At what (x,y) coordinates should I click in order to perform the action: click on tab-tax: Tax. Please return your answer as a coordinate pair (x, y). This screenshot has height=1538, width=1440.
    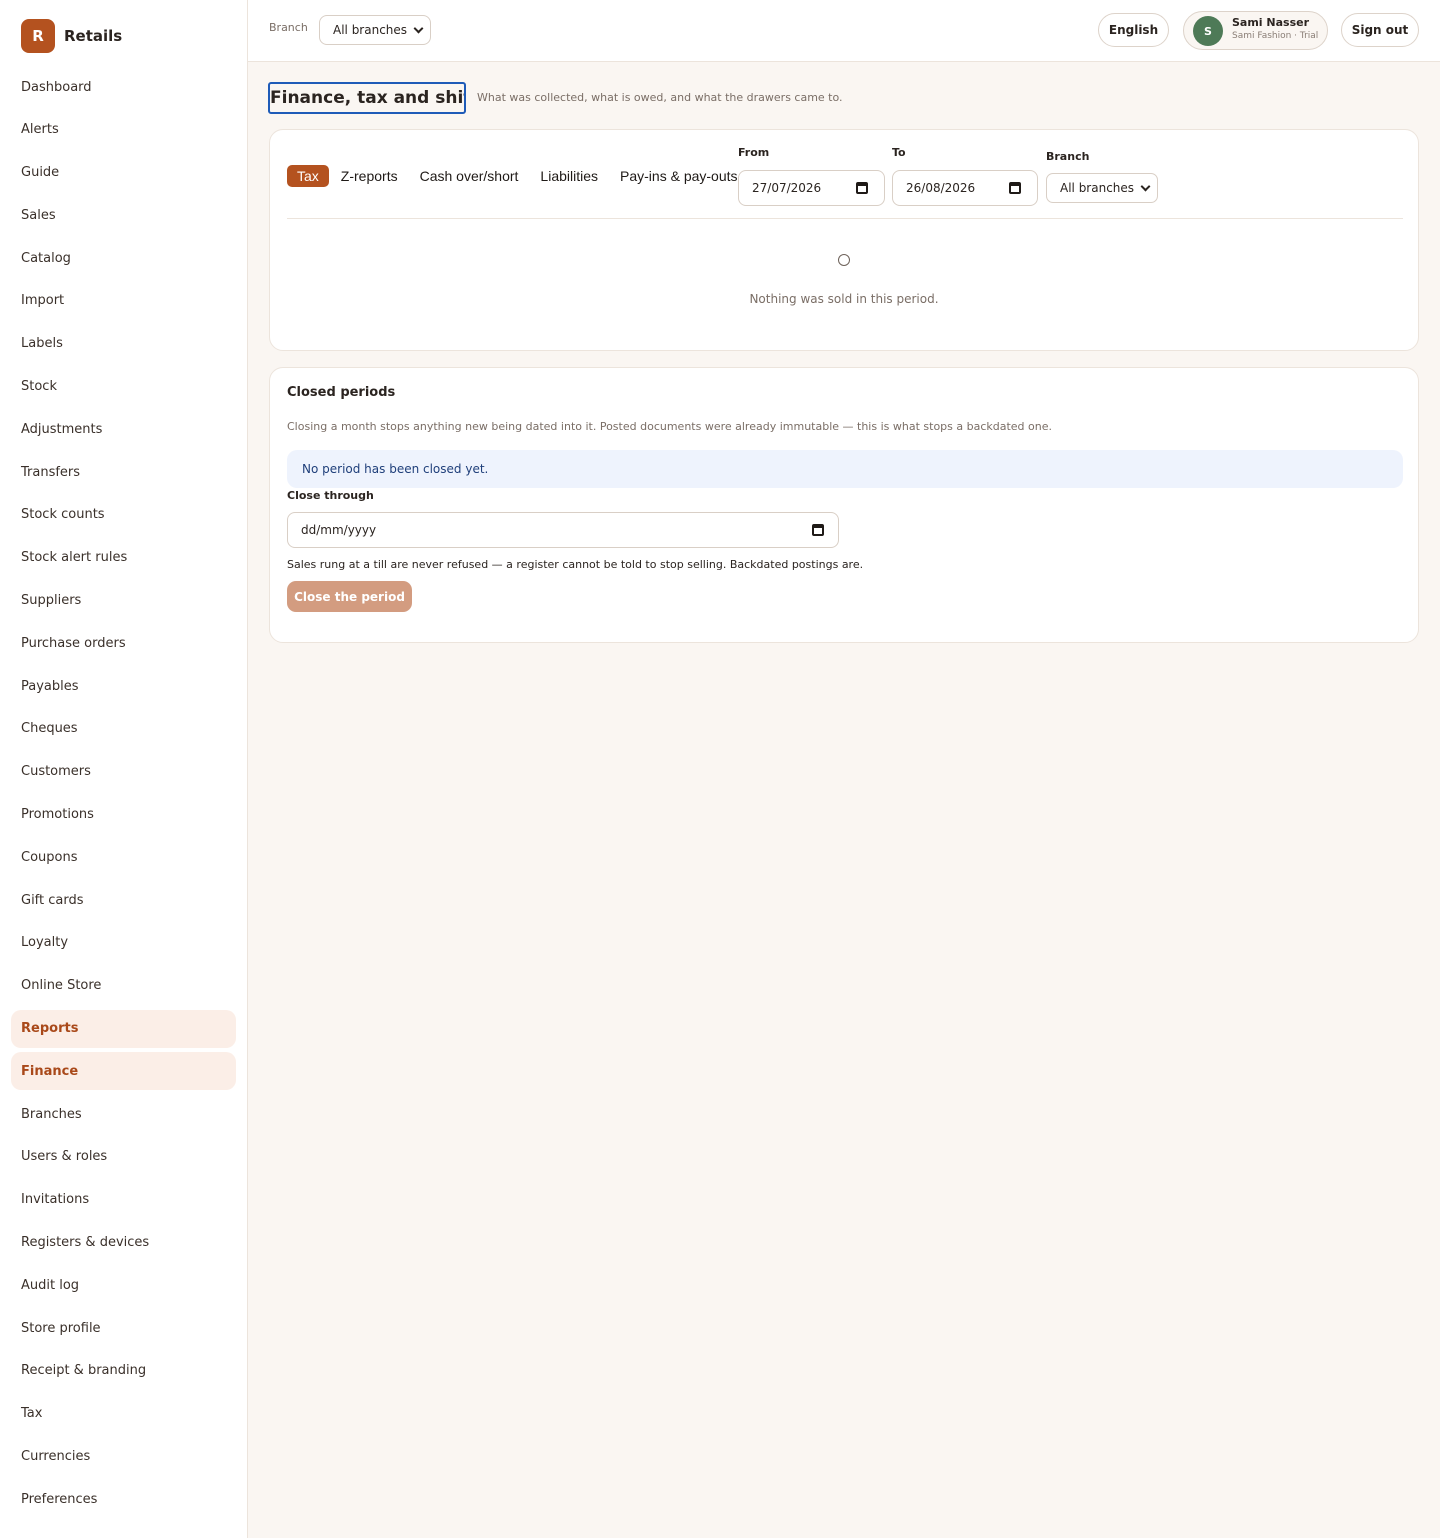
    Looking at the image, I should click on (308, 176).